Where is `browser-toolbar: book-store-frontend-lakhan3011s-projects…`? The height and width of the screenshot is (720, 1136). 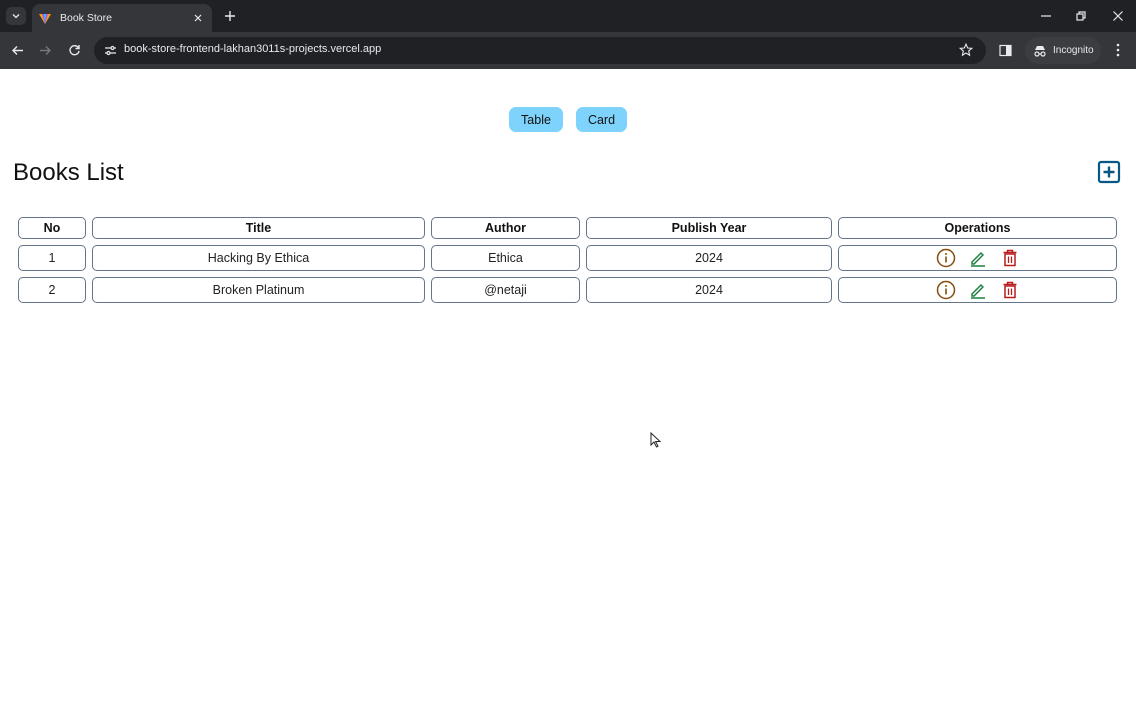
browser-toolbar: book-store-frontend-lakhan3011s-projects… is located at coordinates (568, 50).